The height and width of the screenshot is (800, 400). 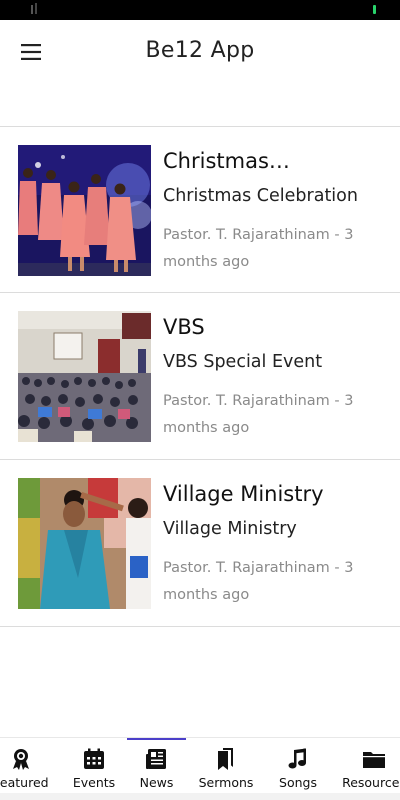 I want to click on app-title: Be12 App, so click(x=200, y=50).